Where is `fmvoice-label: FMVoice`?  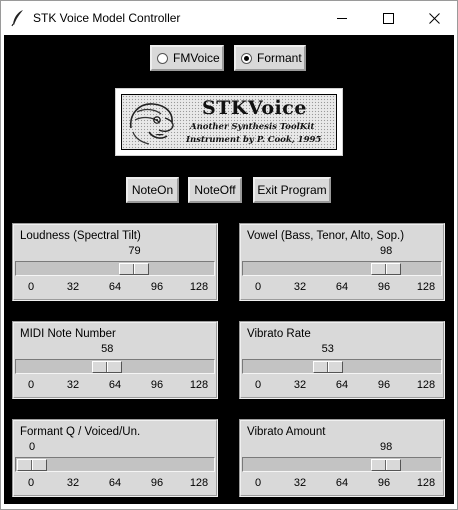 fmvoice-label: FMVoice is located at coordinates (196, 58).